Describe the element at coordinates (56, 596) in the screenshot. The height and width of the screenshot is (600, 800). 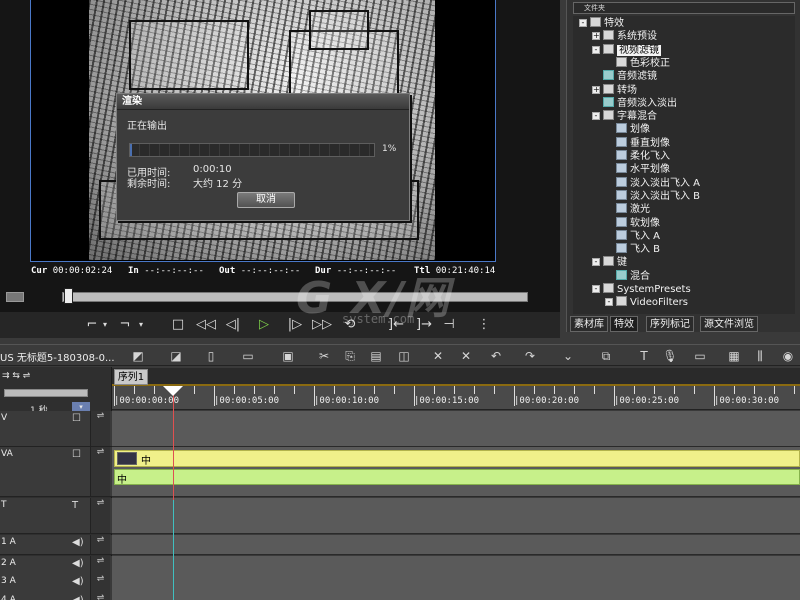
I see `track-header: 4 A ◀) ⇌` at that location.